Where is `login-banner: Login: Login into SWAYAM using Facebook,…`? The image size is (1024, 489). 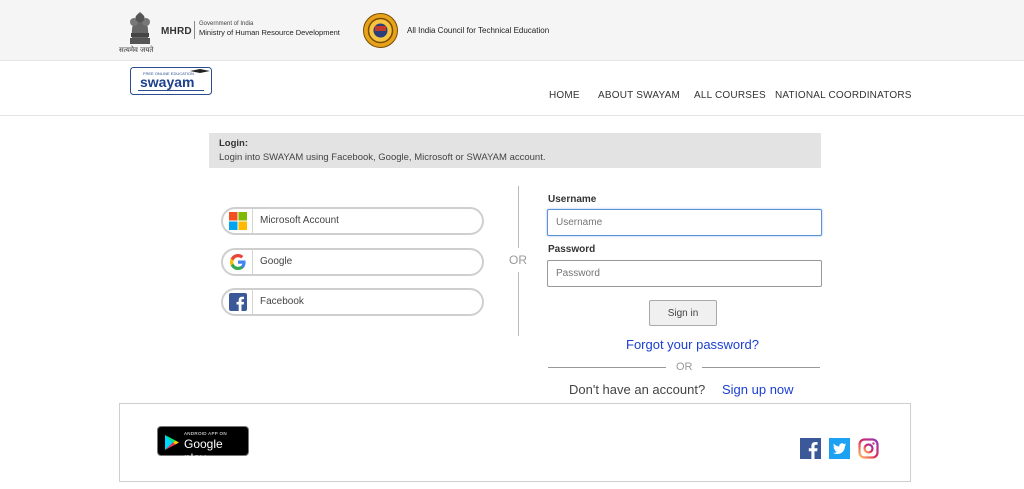
login-banner: Login: Login into SWAYAM using Facebook,… is located at coordinates (515, 150).